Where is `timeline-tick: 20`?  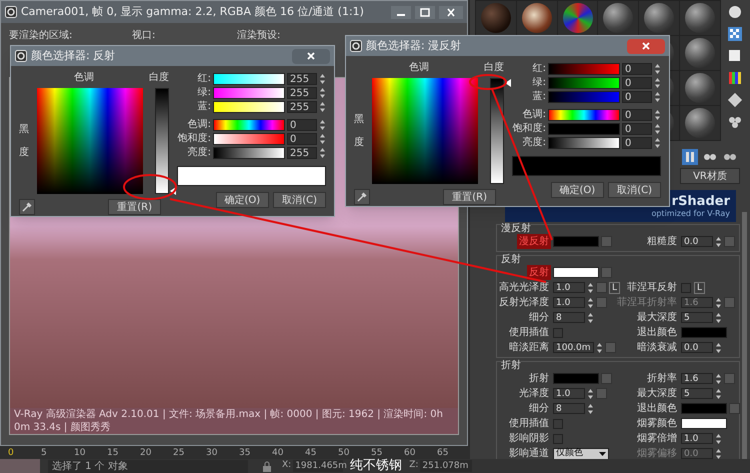 timeline-tick: 20 is located at coordinates (156, 453).